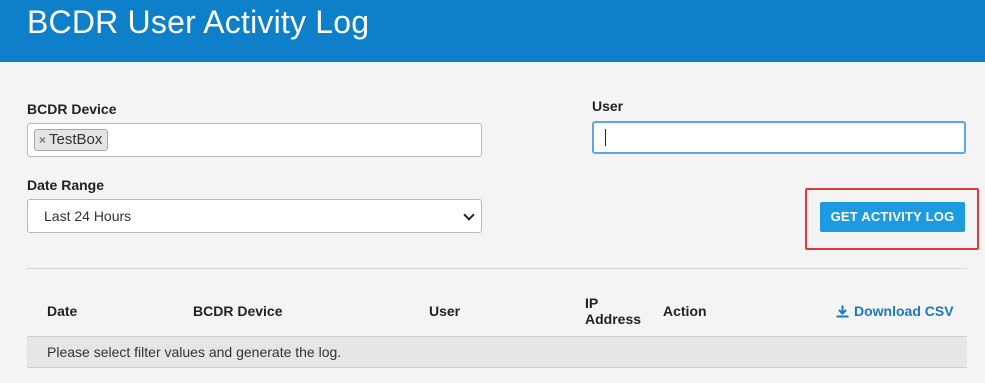 This screenshot has width=985, height=383. What do you see at coordinates (497, 268) in the screenshot?
I see `section-divider` at bounding box center [497, 268].